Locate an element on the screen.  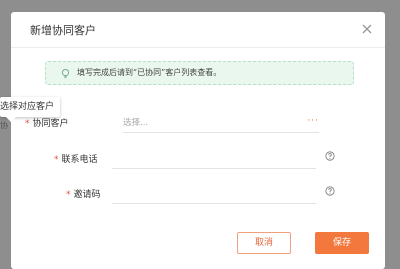
customer-select-input is located at coordinates (221, 123).